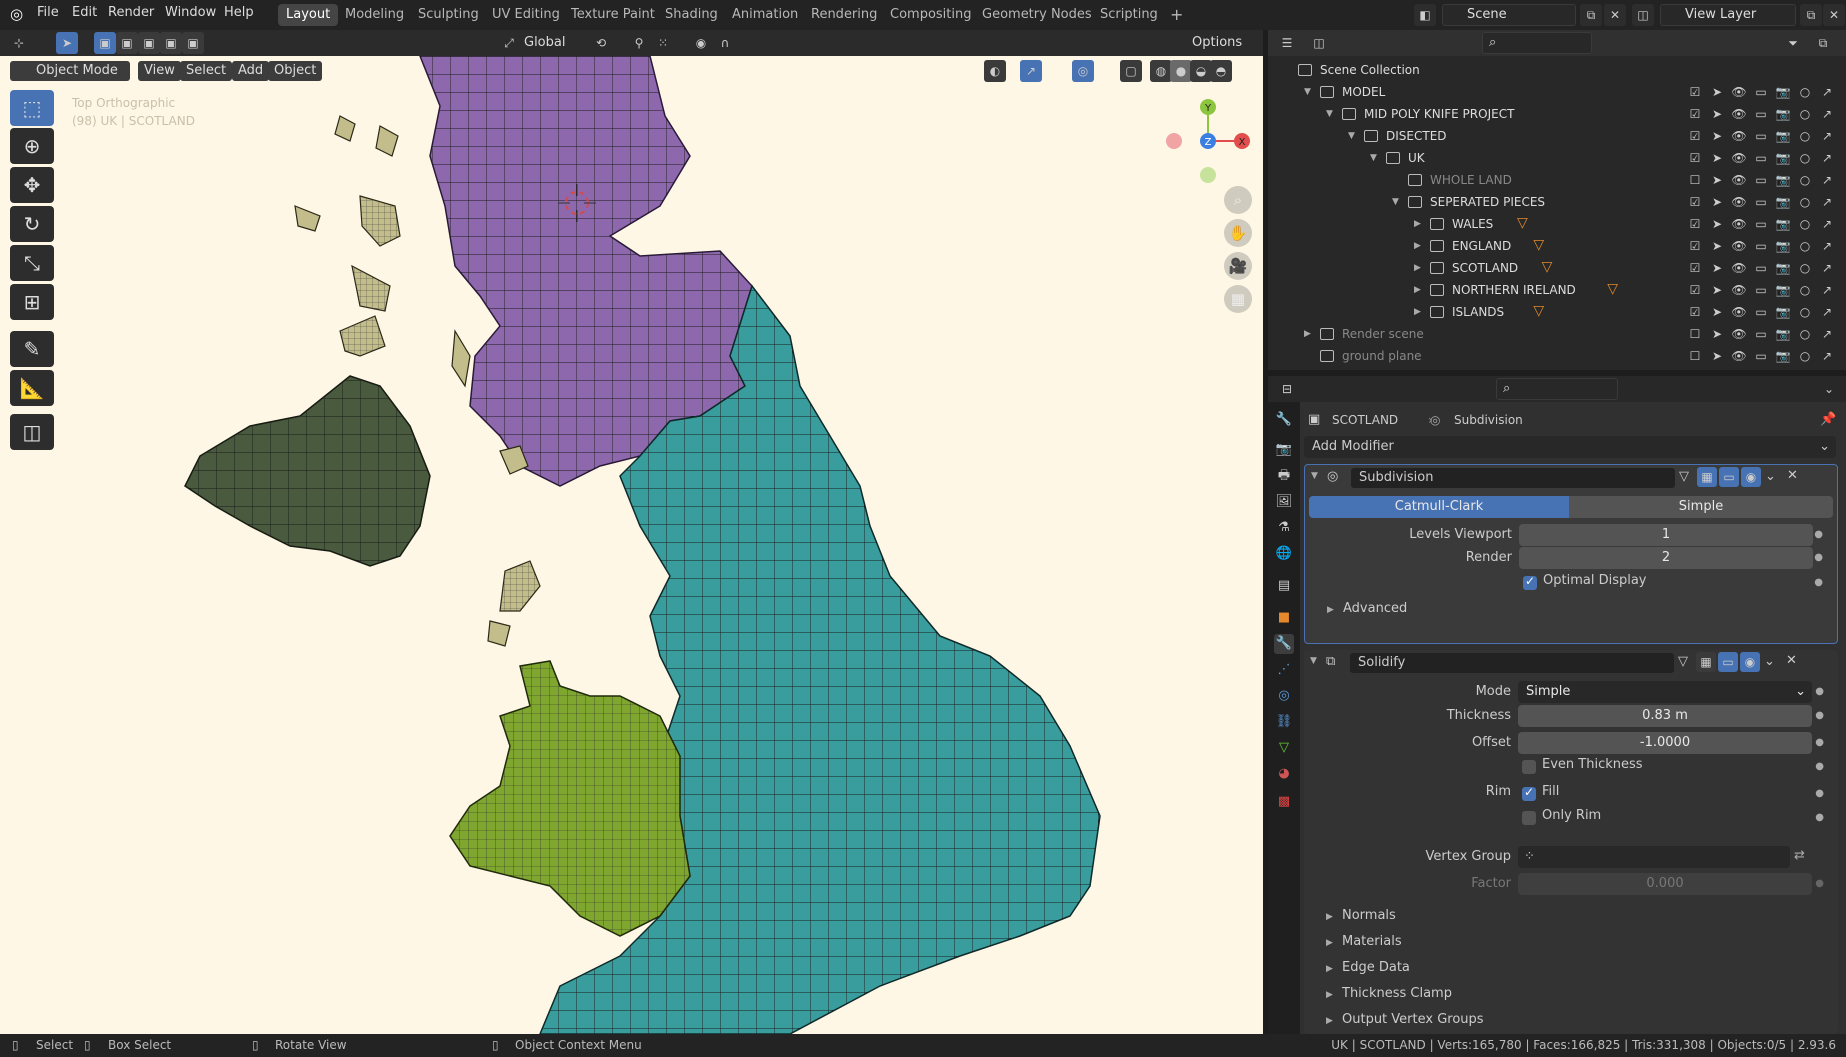  I want to click on outliner-search-input: ⌕, so click(1537, 43).